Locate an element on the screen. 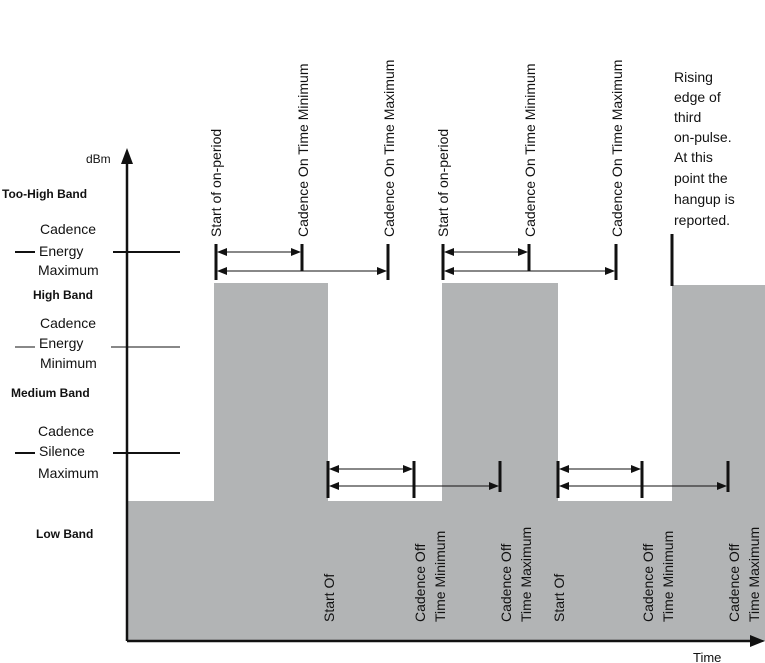 The height and width of the screenshot is (663, 765). x-axis-label: Time is located at coordinates (707, 656).